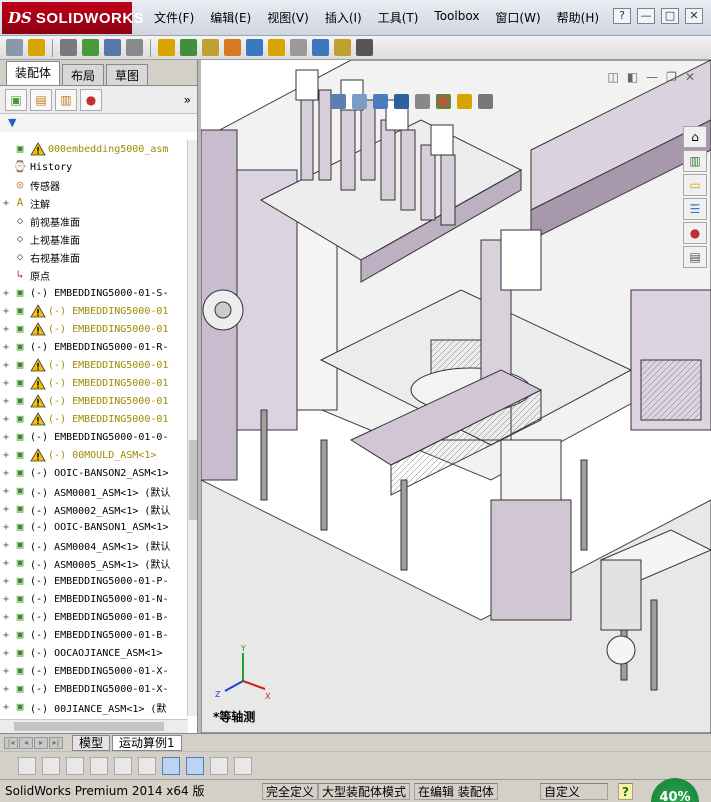 Image resolution: width=711 pixels, height=802 pixels. What do you see at coordinates (56, 742) in the screenshot?
I see `last-tab-icon: ▸|` at bounding box center [56, 742].